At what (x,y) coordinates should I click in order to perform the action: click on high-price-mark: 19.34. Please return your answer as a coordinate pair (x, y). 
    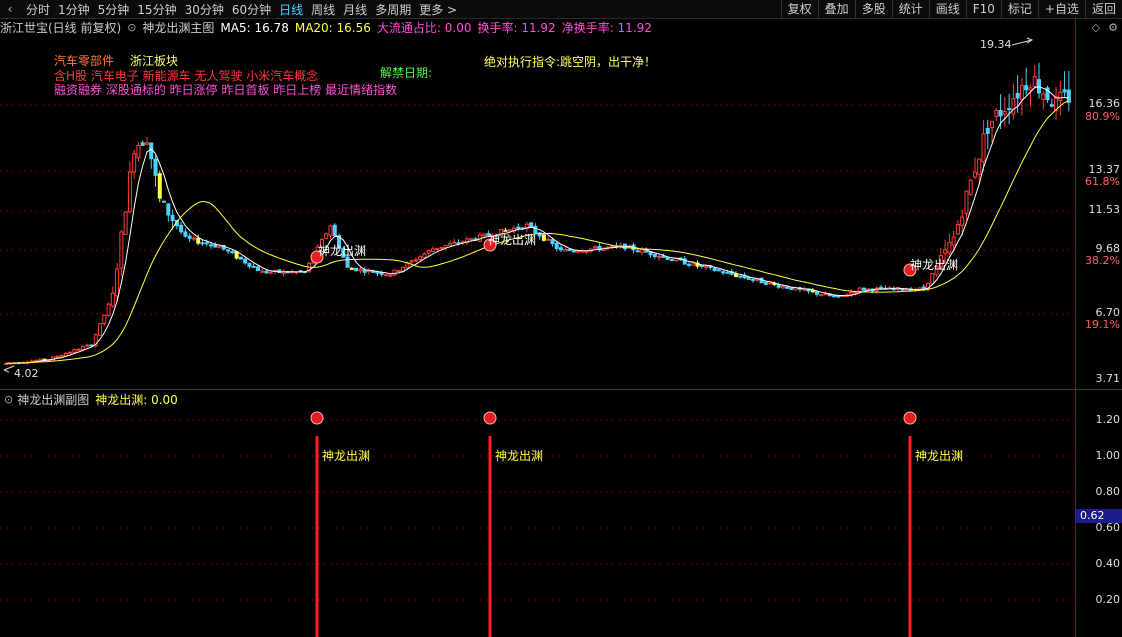
    Looking at the image, I should click on (996, 44).